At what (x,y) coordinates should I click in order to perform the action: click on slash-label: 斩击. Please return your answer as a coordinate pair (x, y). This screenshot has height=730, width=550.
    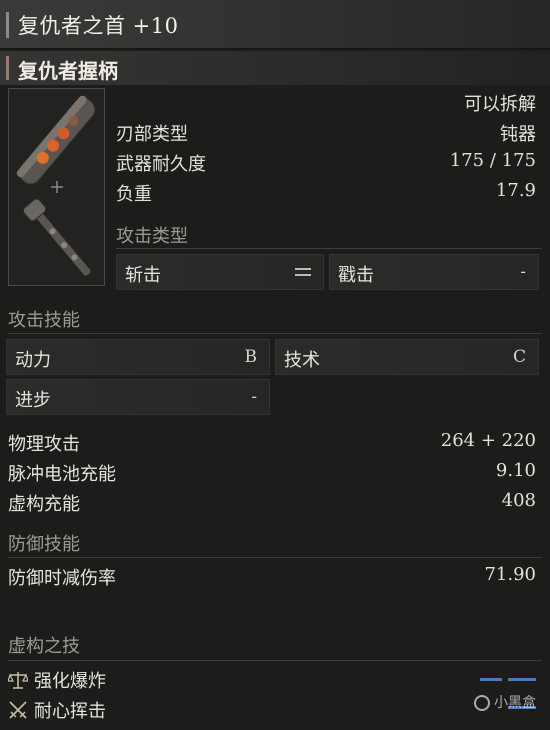
    Looking at the image, I should click on (143, 275).